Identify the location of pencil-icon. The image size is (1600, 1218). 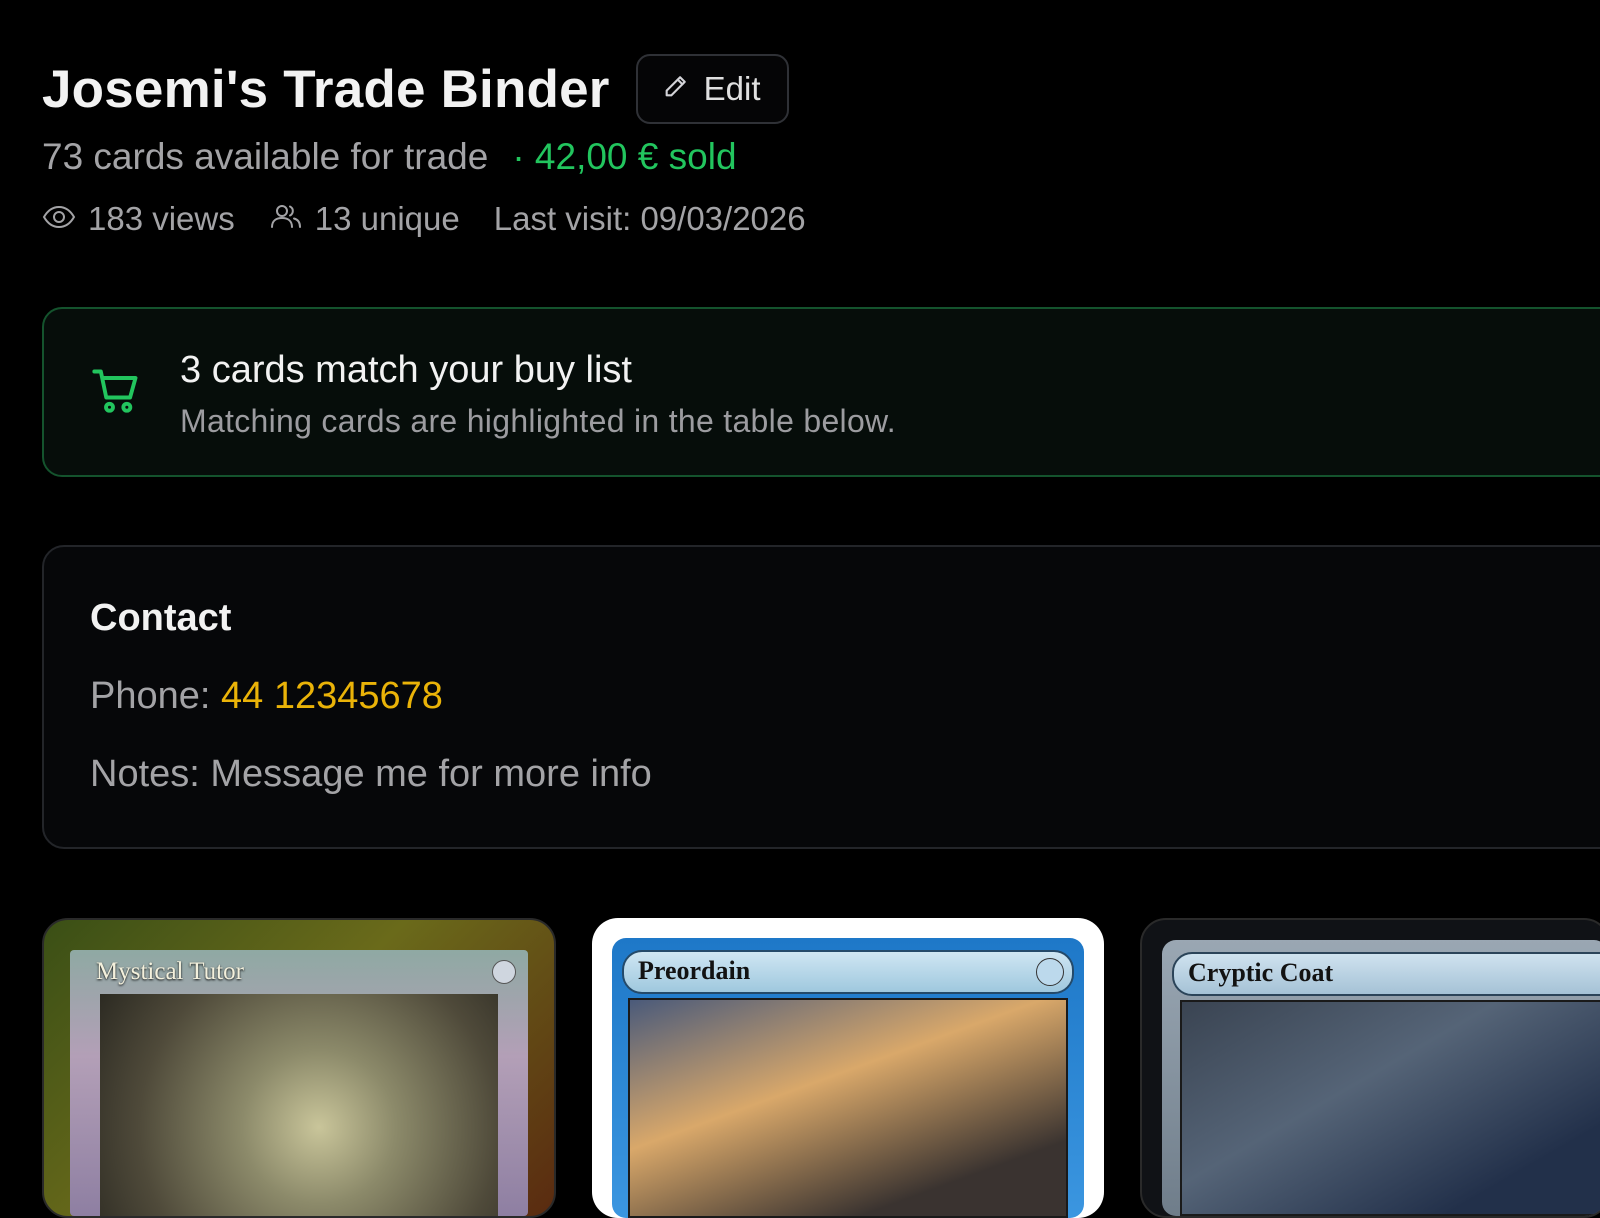
(683, 89).